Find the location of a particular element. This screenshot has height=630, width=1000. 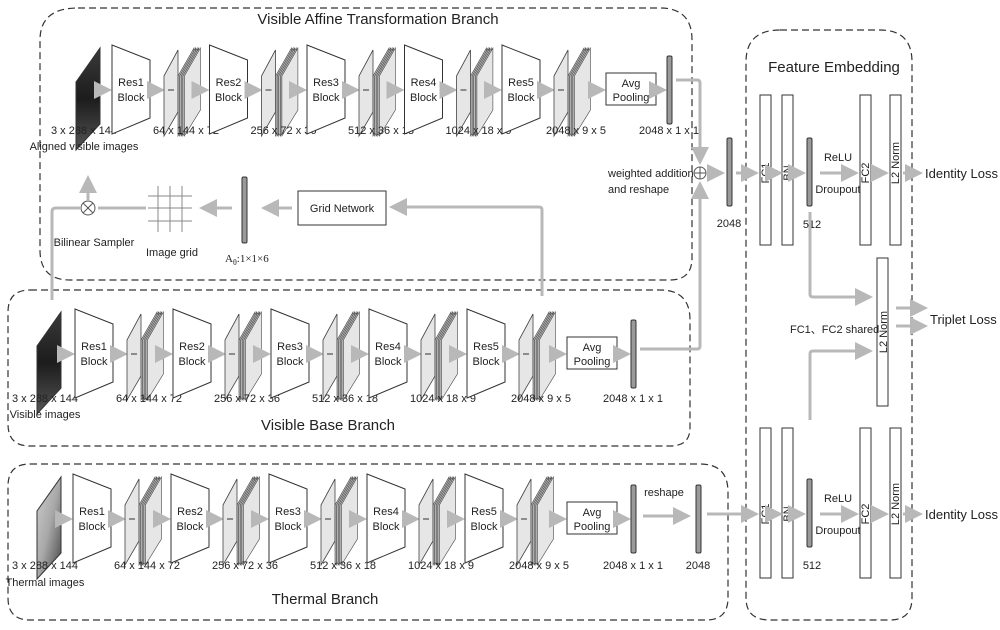

base-feature-dims: 256 x 72 x 36 is located at coordinates (247, 399).